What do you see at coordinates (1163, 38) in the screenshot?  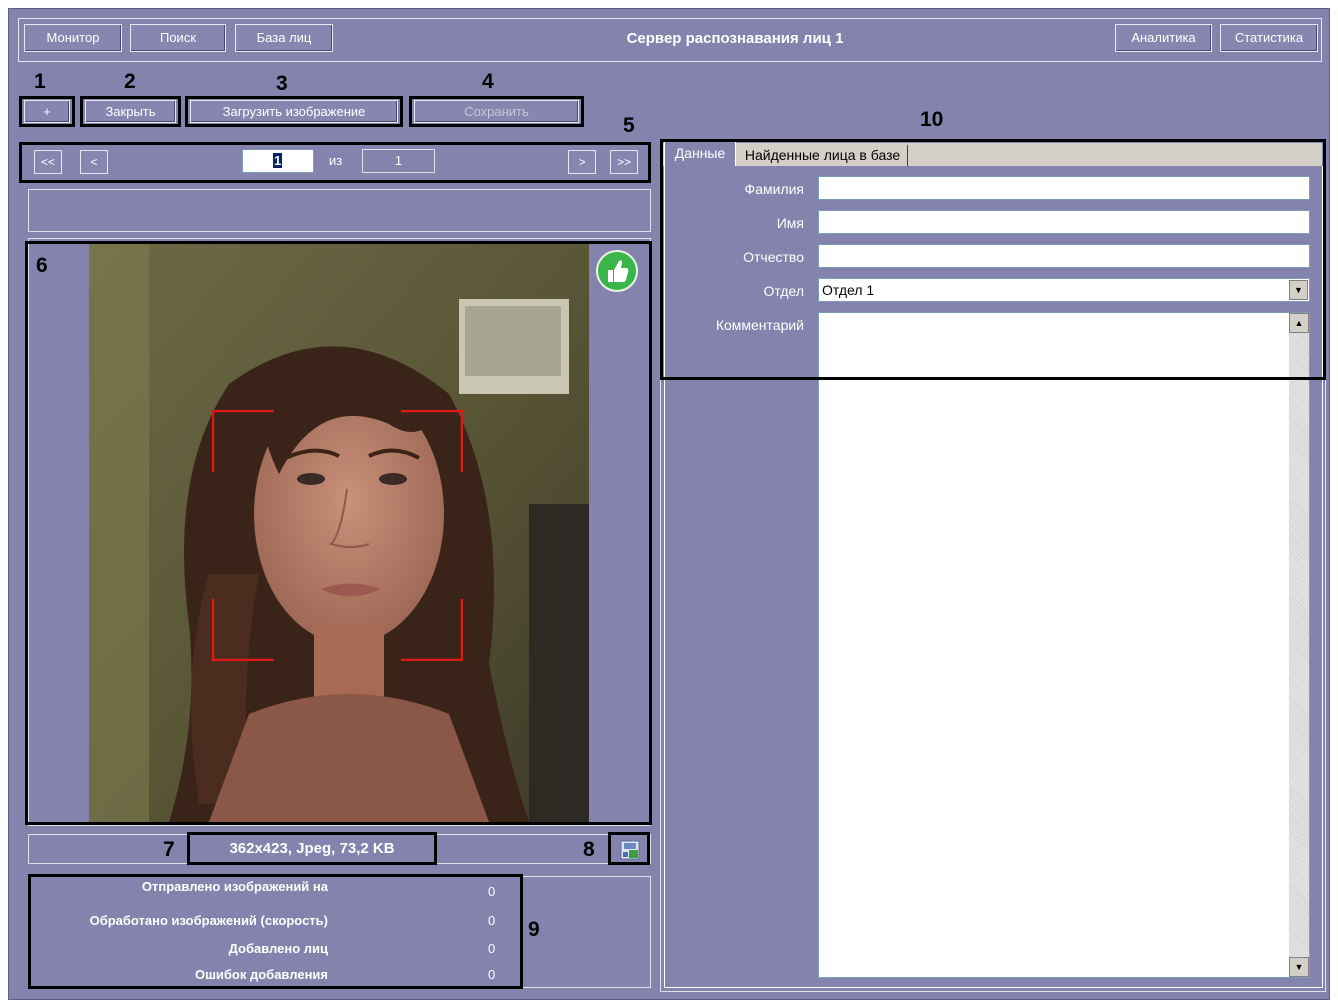 I see `analytics-button: Аналитика` at bounding box center [1163, 38].